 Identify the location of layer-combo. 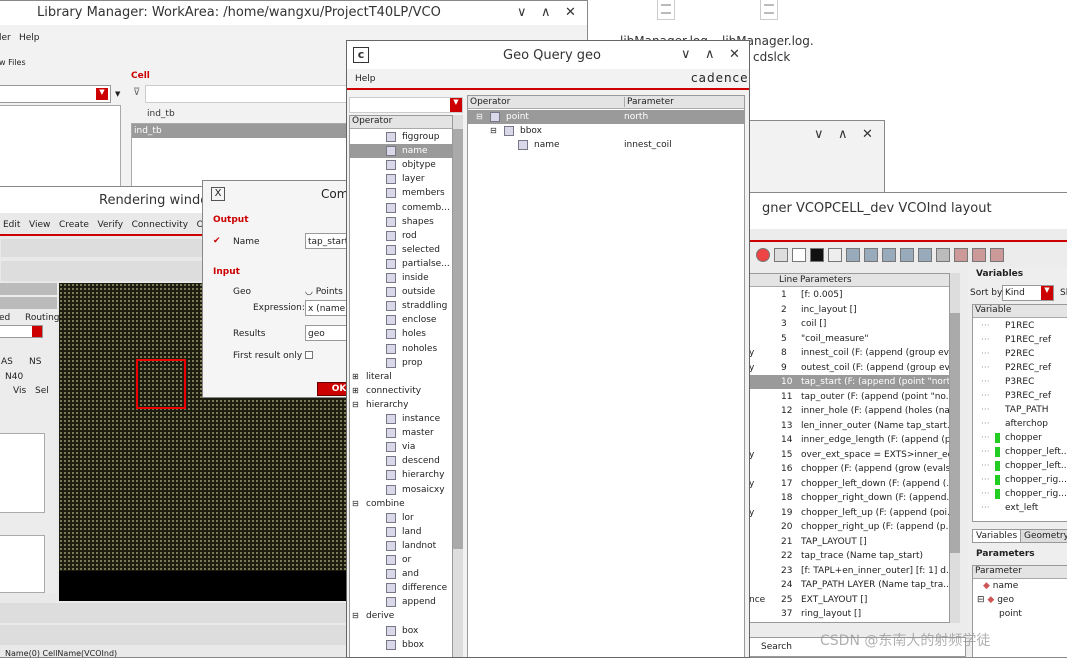
(21, 331).